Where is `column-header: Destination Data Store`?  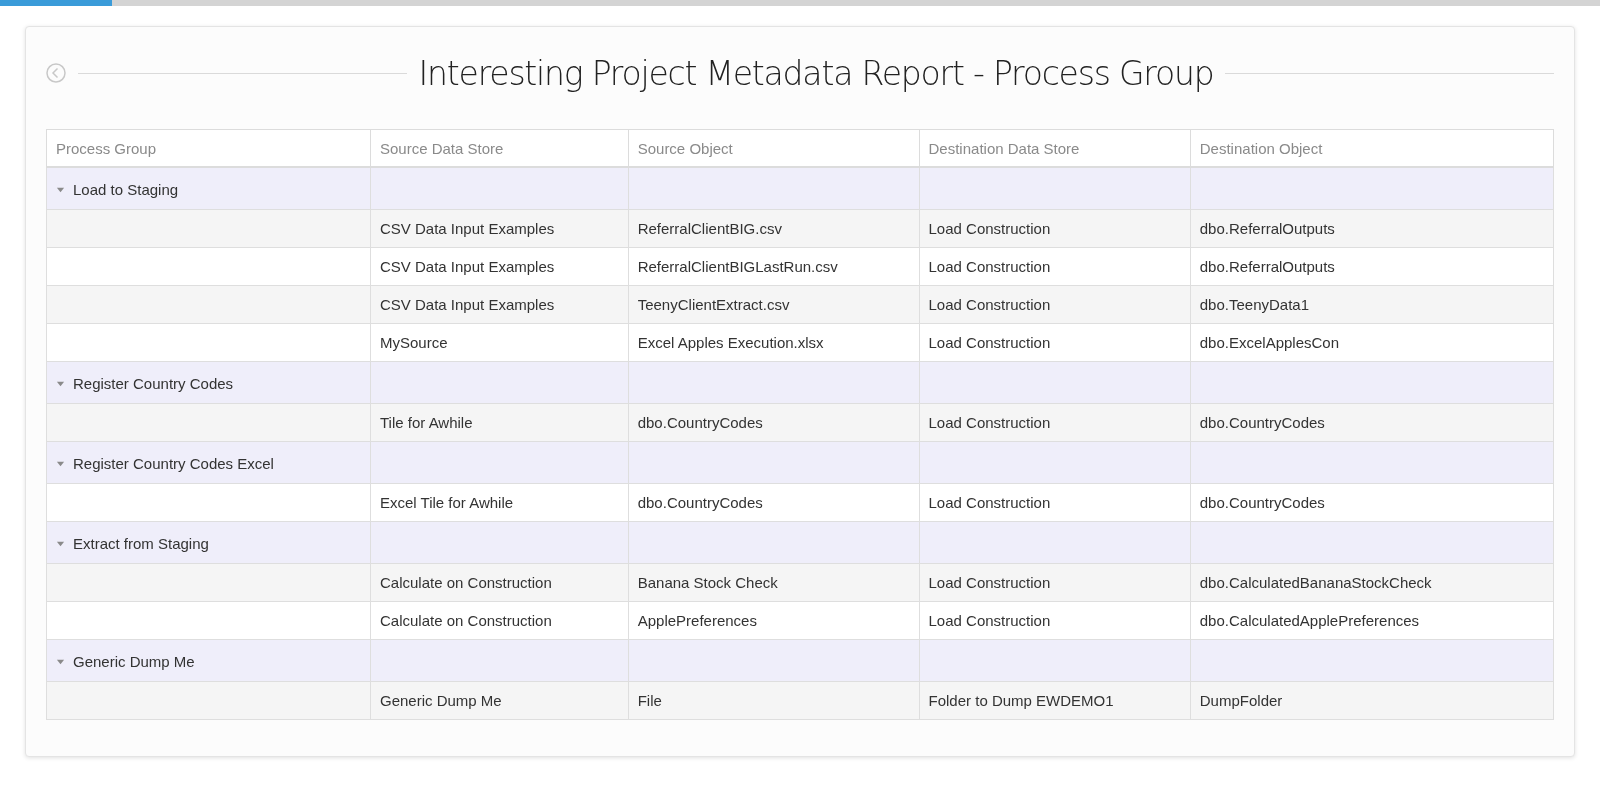
column-header: Destination Data Store is located at coordinates (1055, 148).